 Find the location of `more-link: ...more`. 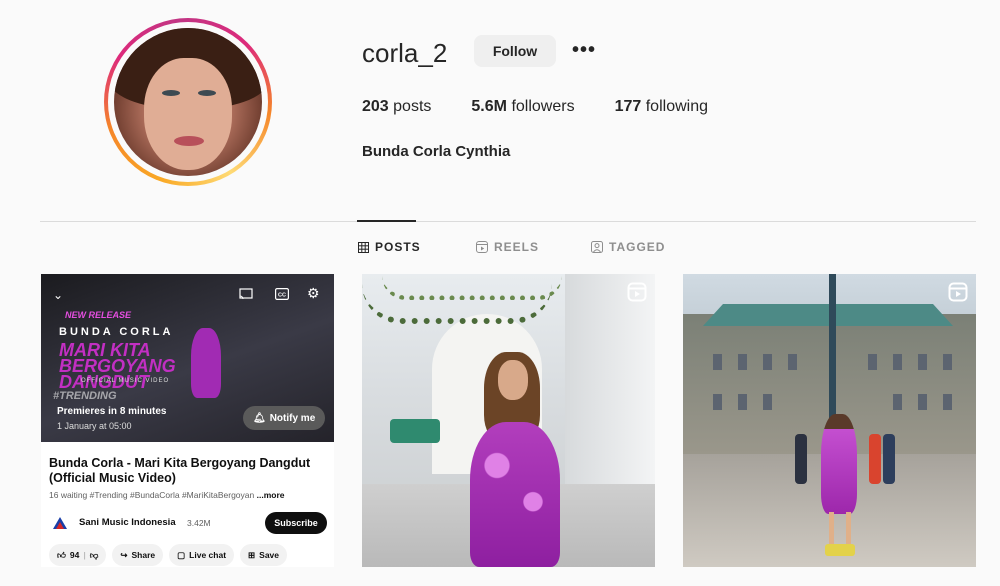

more-link: ...more is located at coordinates (271, 495).